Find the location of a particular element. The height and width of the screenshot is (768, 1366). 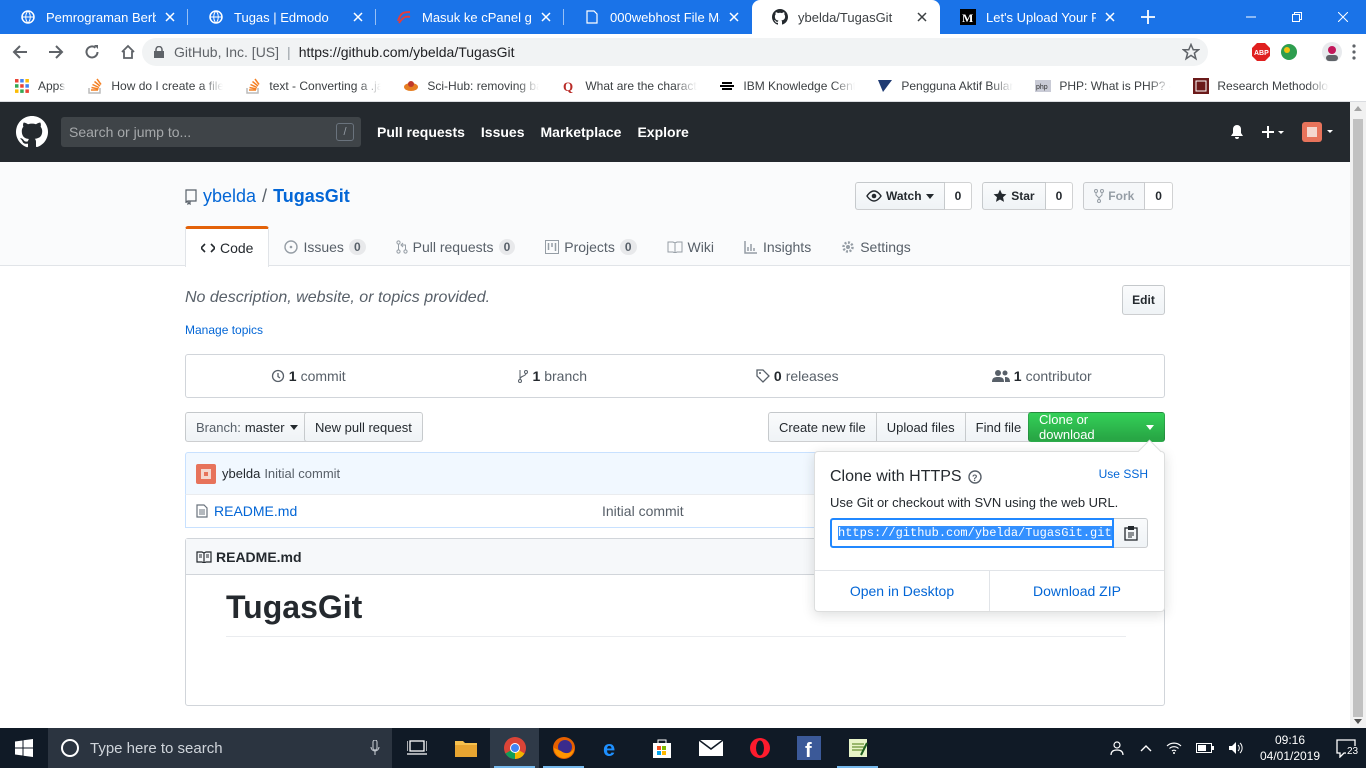

restore-icon is located at coordinates (1297, 17).